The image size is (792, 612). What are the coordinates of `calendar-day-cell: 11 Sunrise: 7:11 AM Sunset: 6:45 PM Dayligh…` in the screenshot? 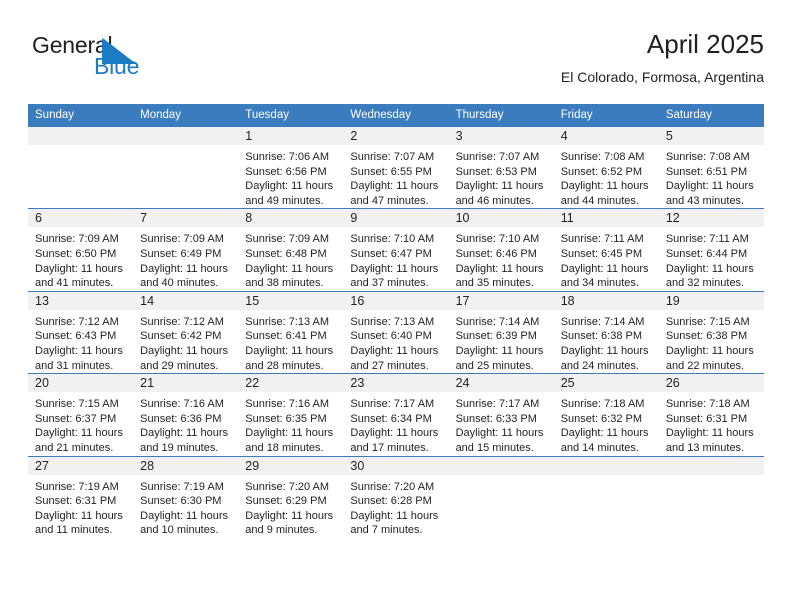 It's located at (606, 250).